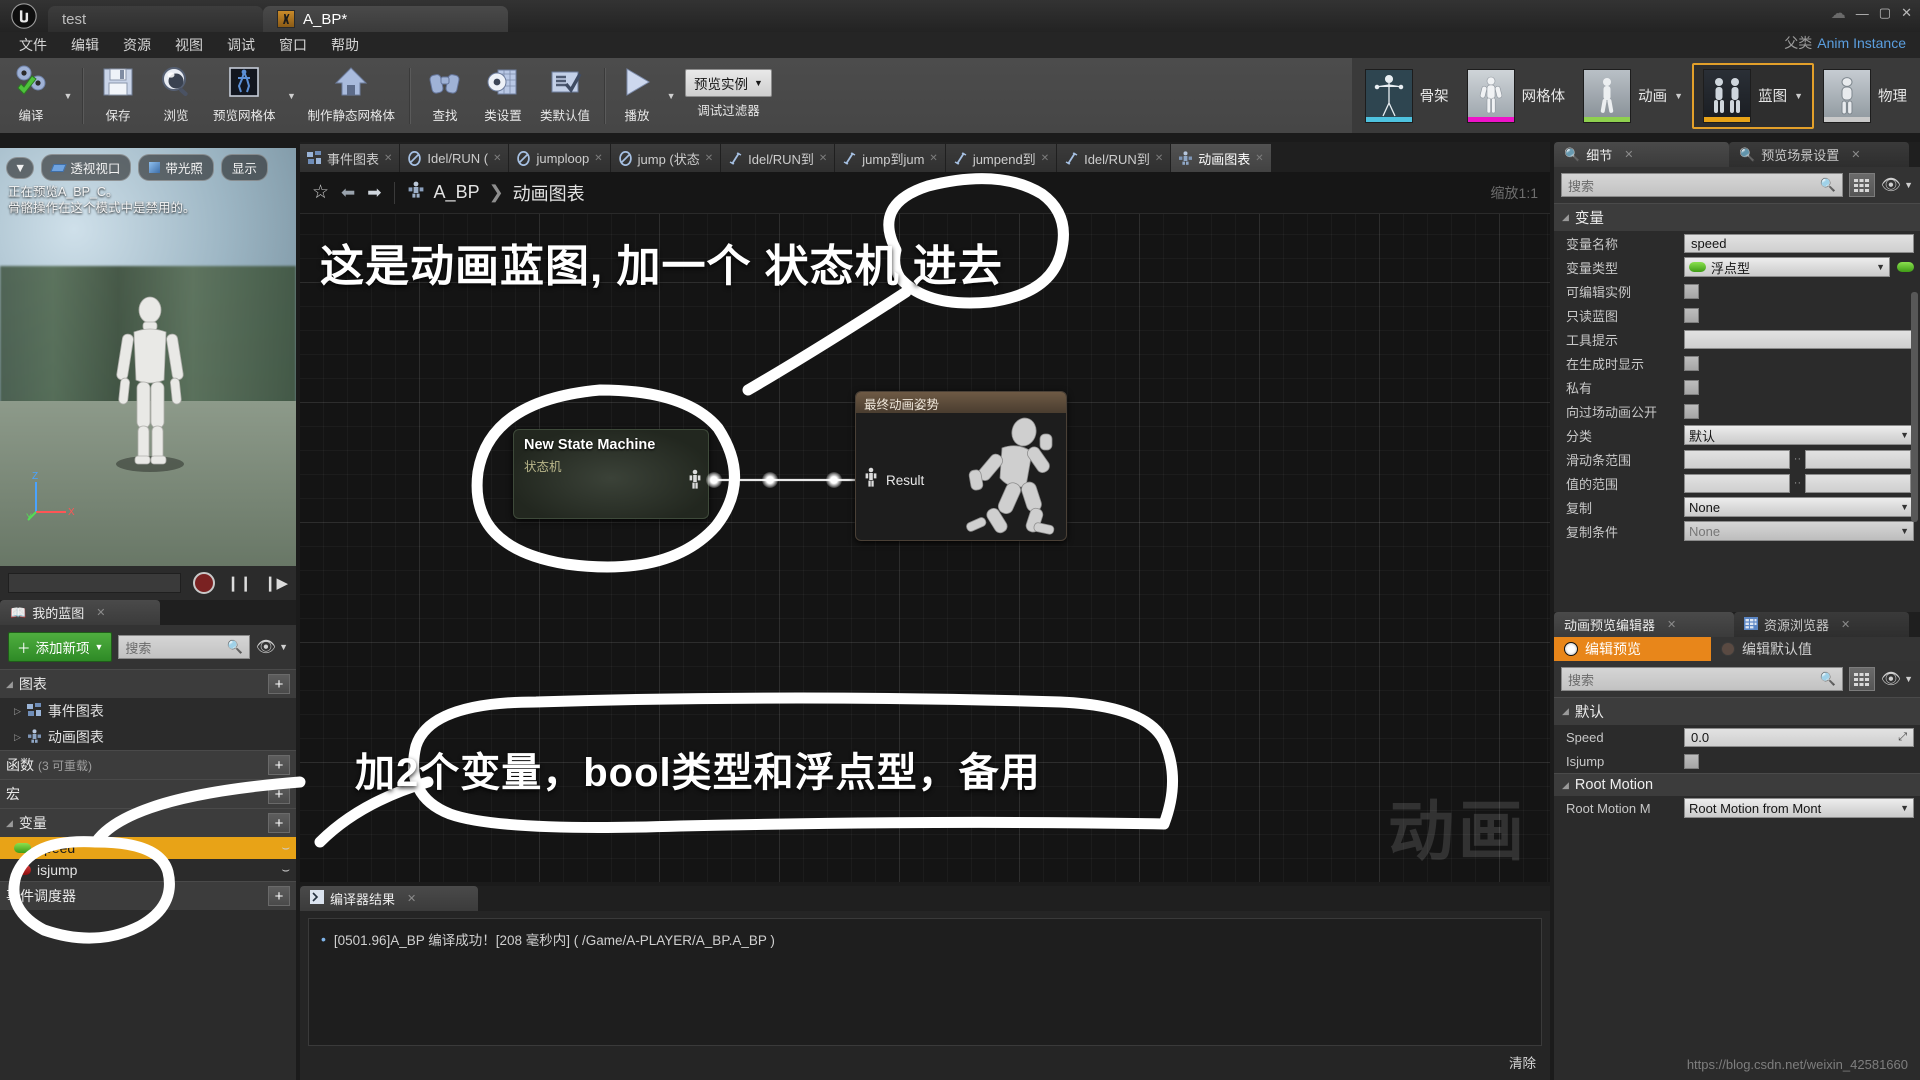 This screenshot has width=1920, height=1080. What do you see at coordinates (1407, 96) in the screenshot?
I see `mode-button-skeleton: 骨架` at bounding box center [1407, 96].